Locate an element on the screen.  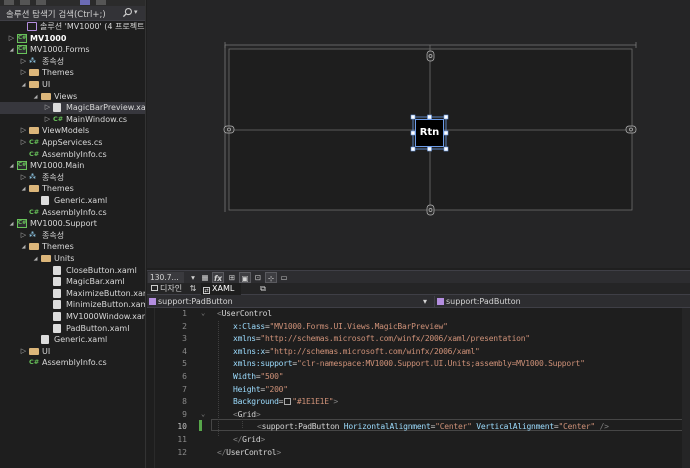
code-line: Background= "#1E1E1E"> is located at coordinates (285, 401).